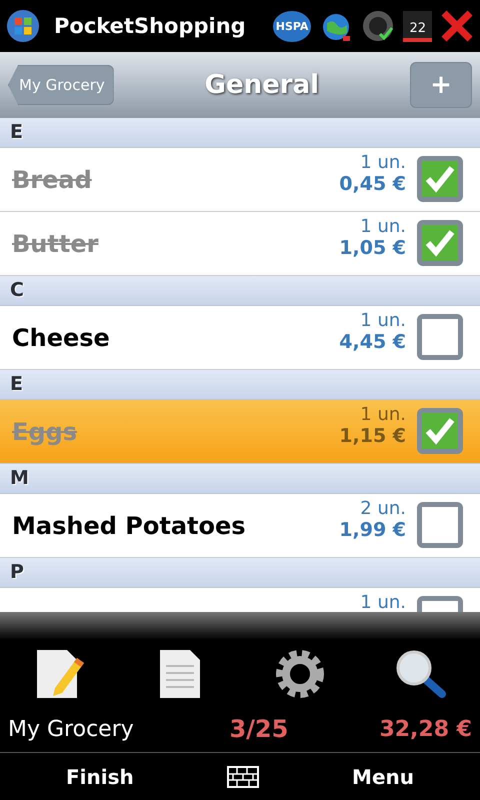 The image size is (480, 800). I want to click on total-price: 32,28 €, so click(425, 729).